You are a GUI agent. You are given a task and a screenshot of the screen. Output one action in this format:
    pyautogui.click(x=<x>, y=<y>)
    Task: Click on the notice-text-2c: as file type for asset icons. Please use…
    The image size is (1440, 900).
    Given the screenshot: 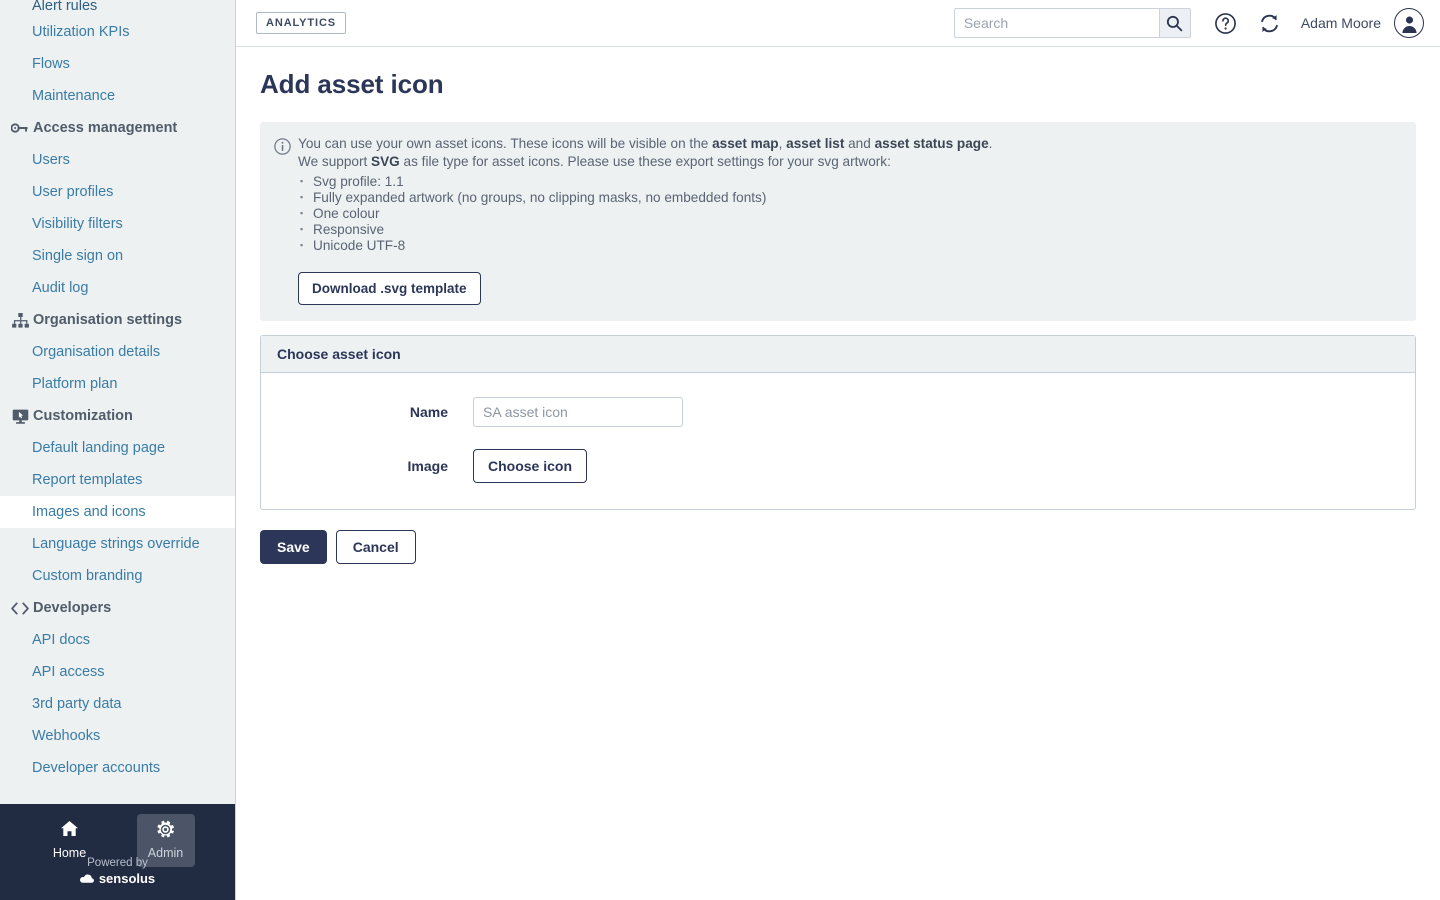 What is the action you would take?
    pyautogui.click(x=645, y=161)
    